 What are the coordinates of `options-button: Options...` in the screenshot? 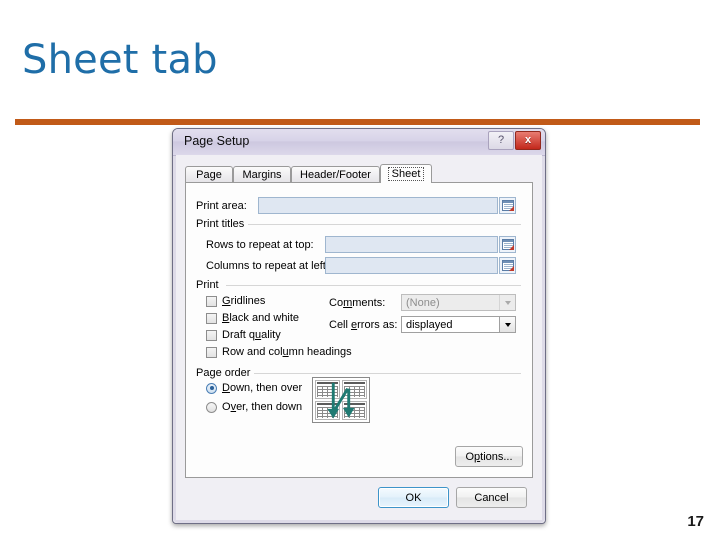 It's located at (489, 456).